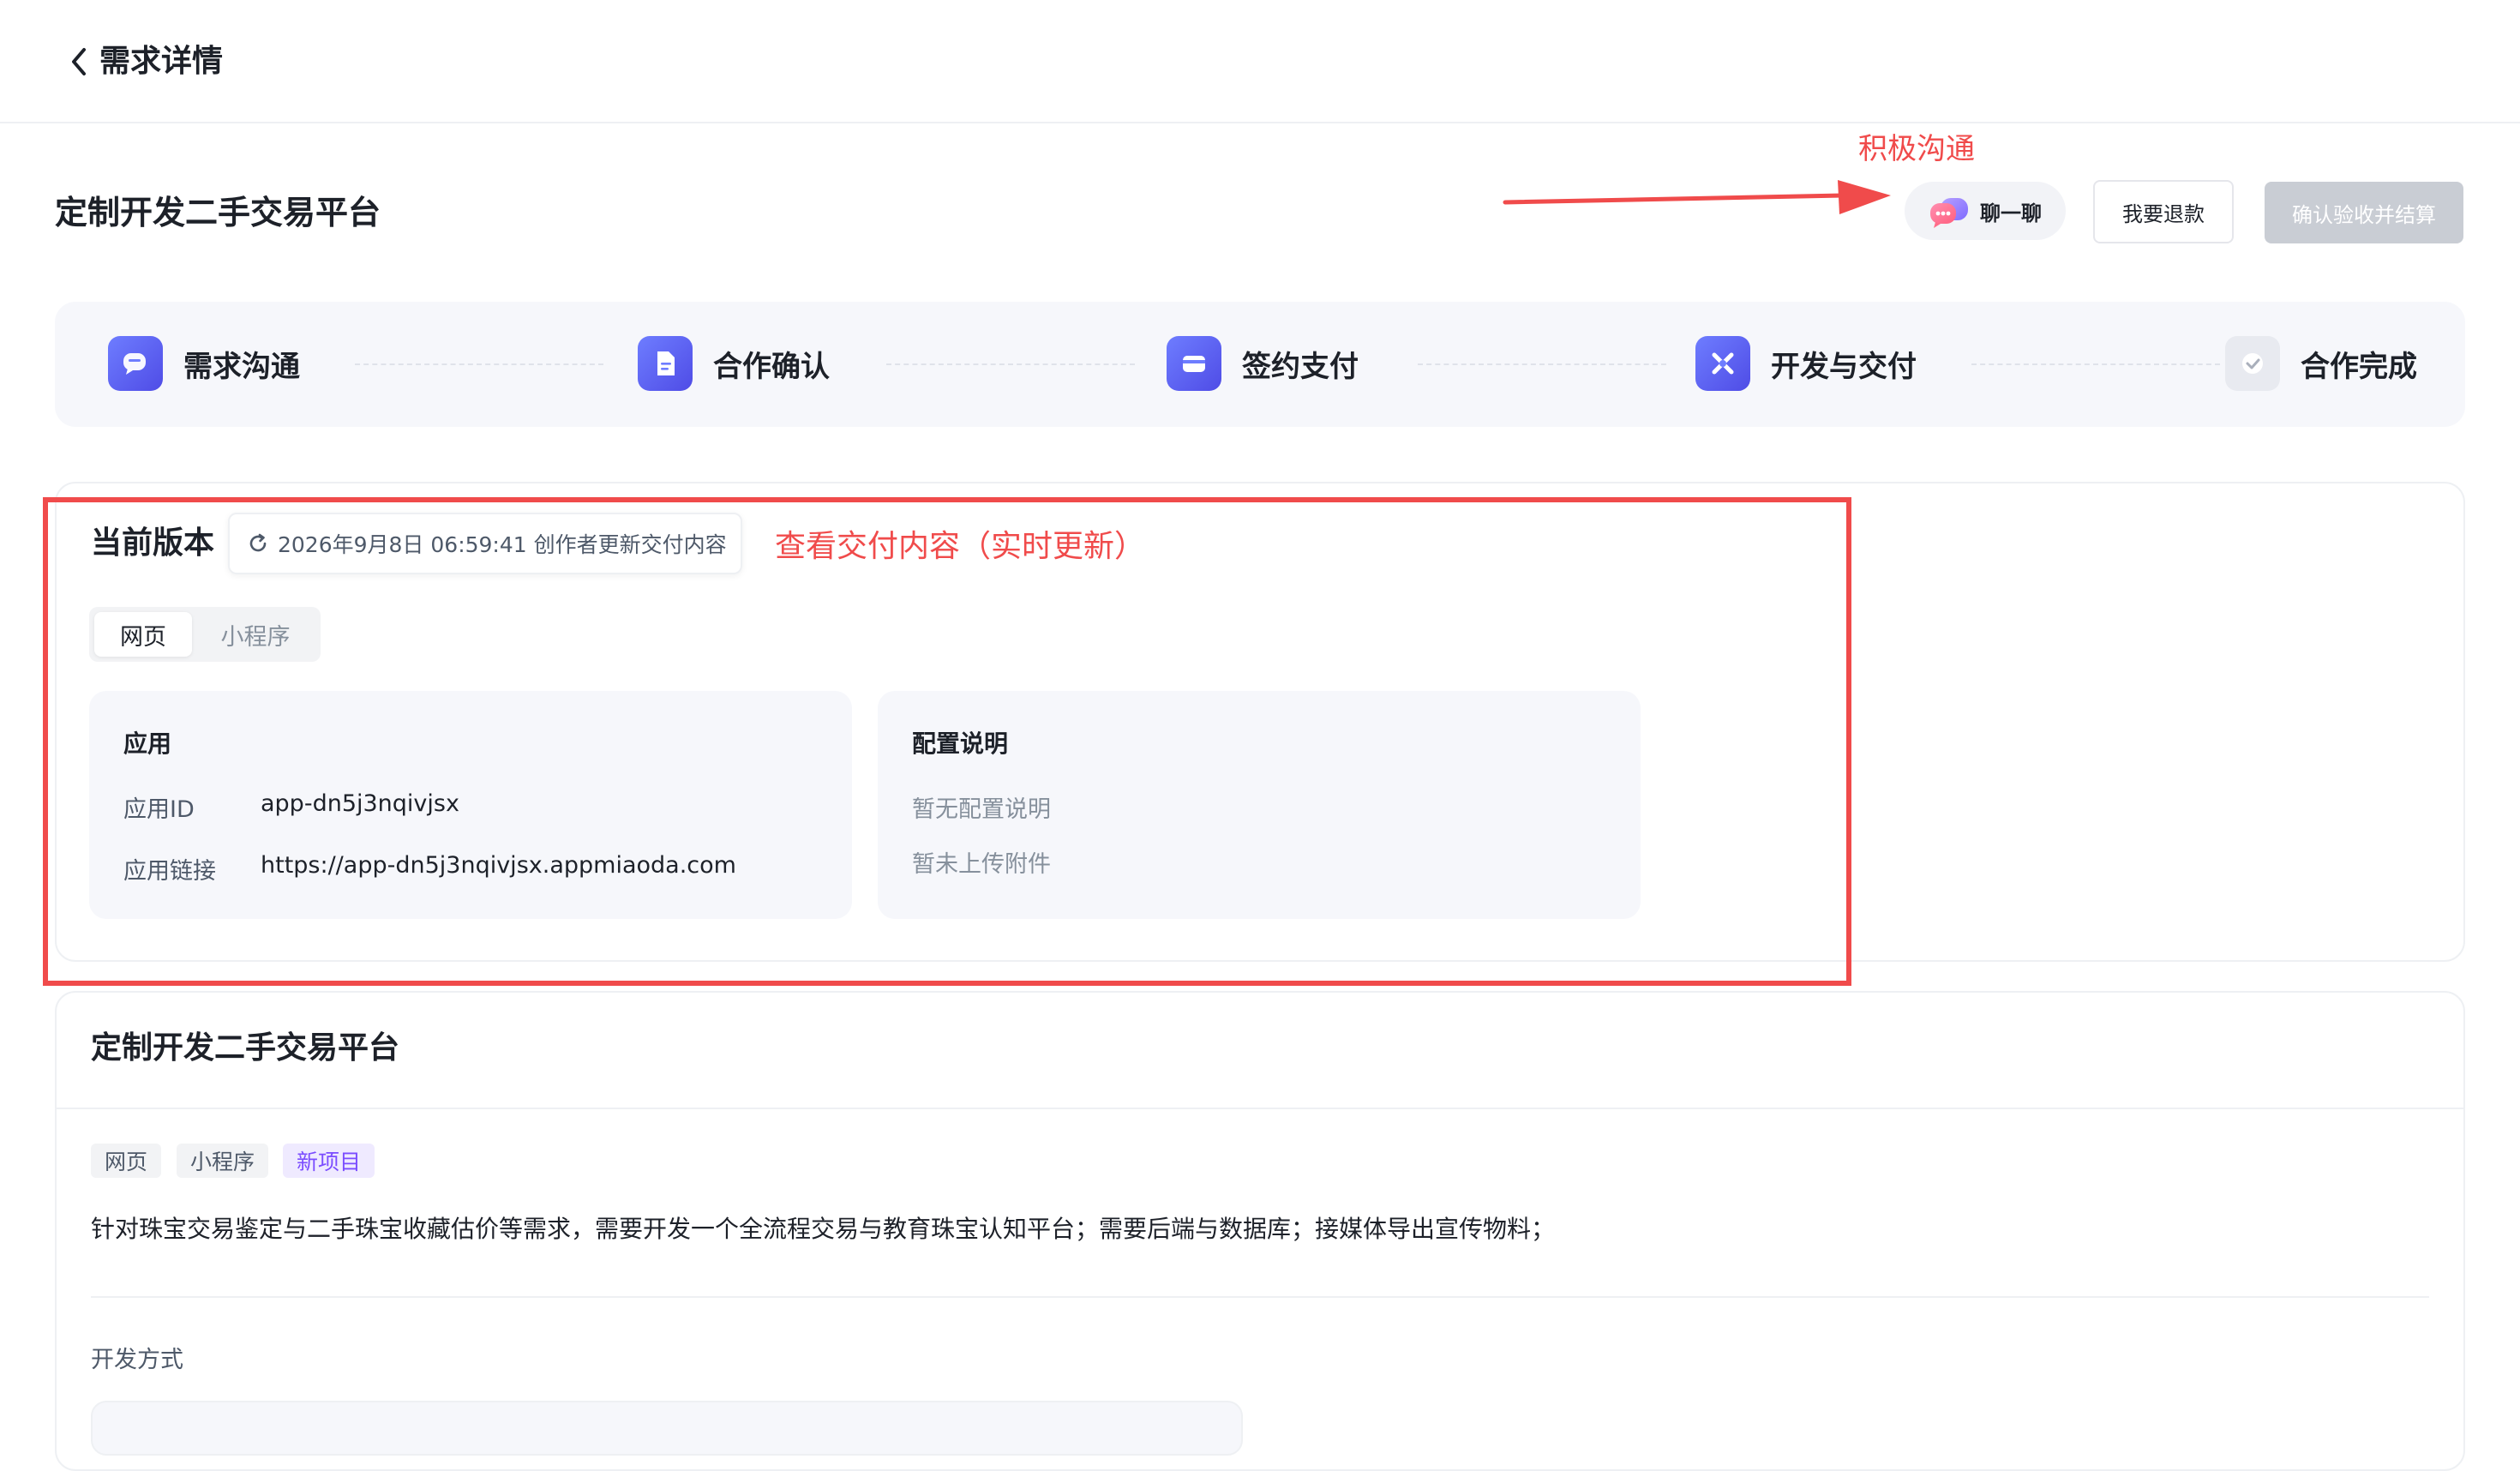  I want to click on step-development: 开发与交付, so click(1806, 363).